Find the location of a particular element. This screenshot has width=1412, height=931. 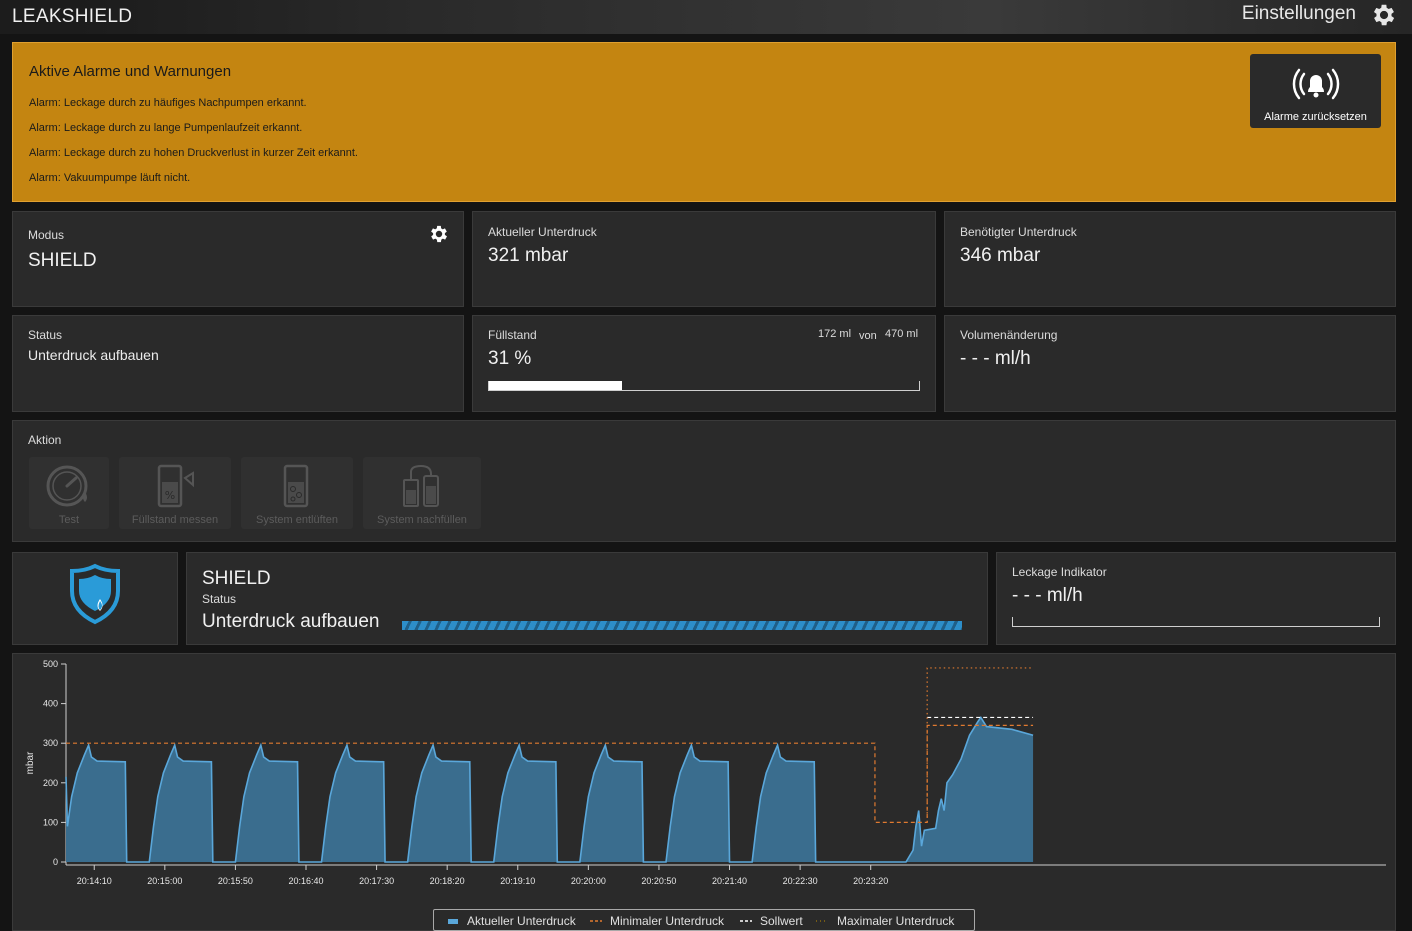

status-value: Unterdruck aufbauen is located at coordinates (93, 355).